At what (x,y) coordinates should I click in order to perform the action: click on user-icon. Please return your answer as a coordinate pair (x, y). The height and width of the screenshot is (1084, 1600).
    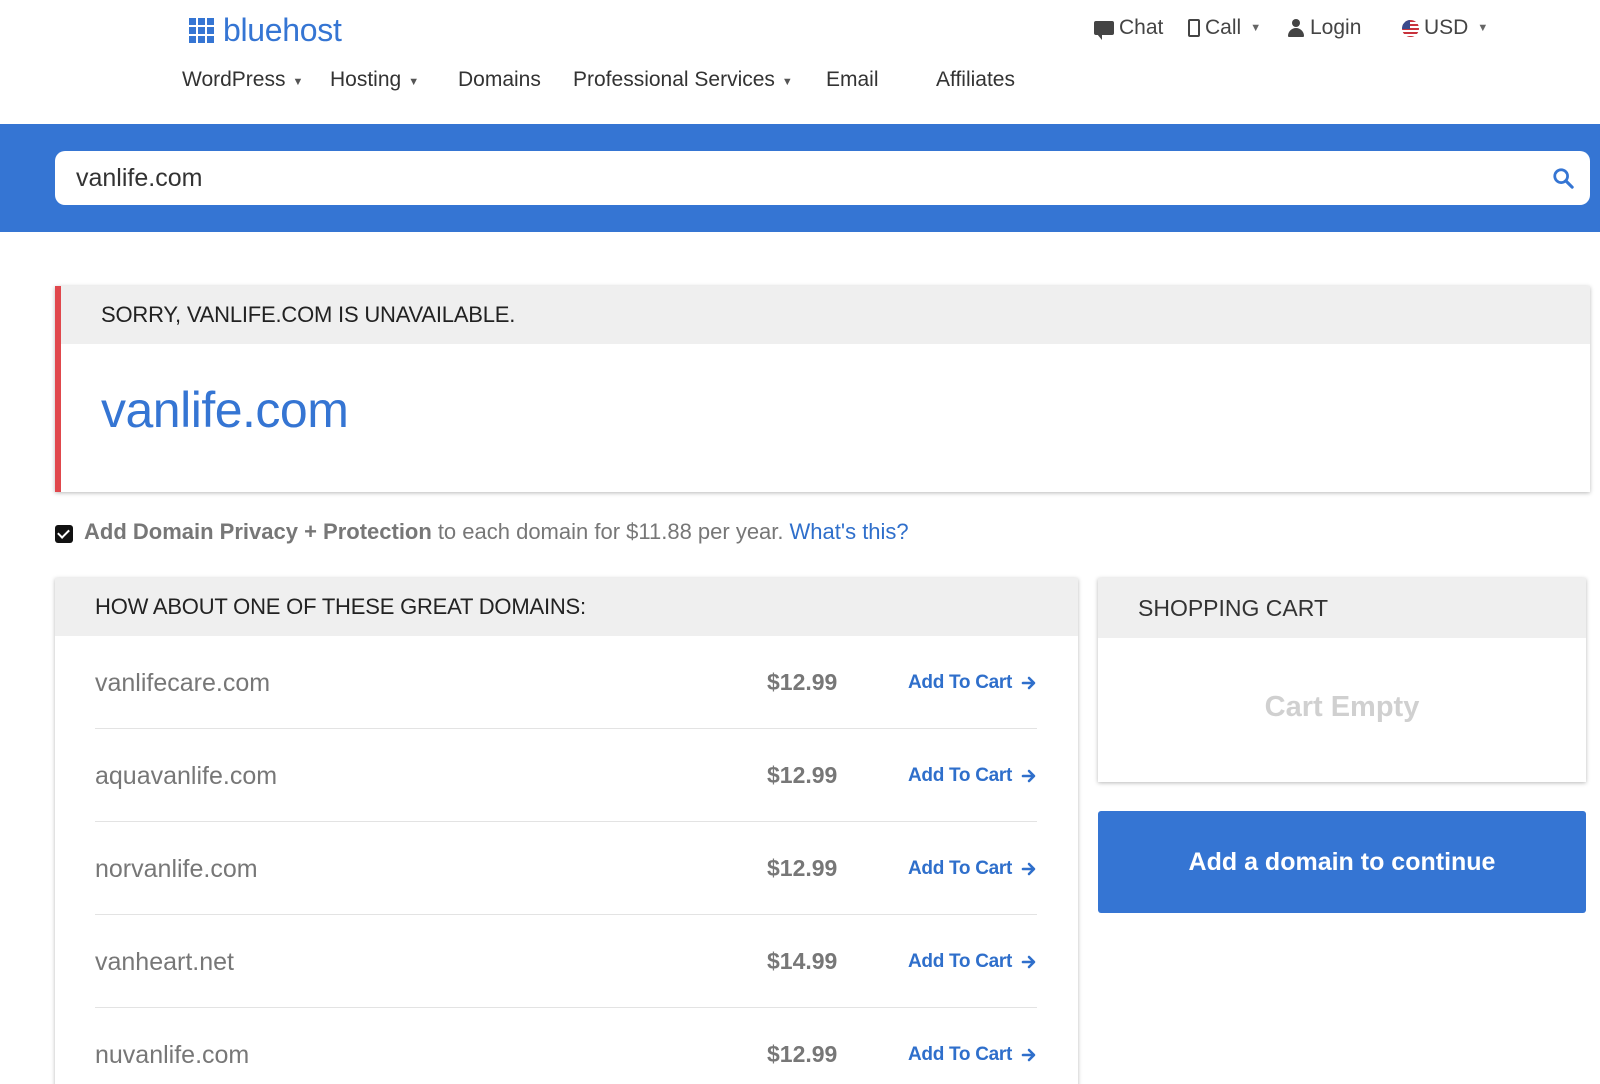
    Looking at the image, I should click on (1296, 28).